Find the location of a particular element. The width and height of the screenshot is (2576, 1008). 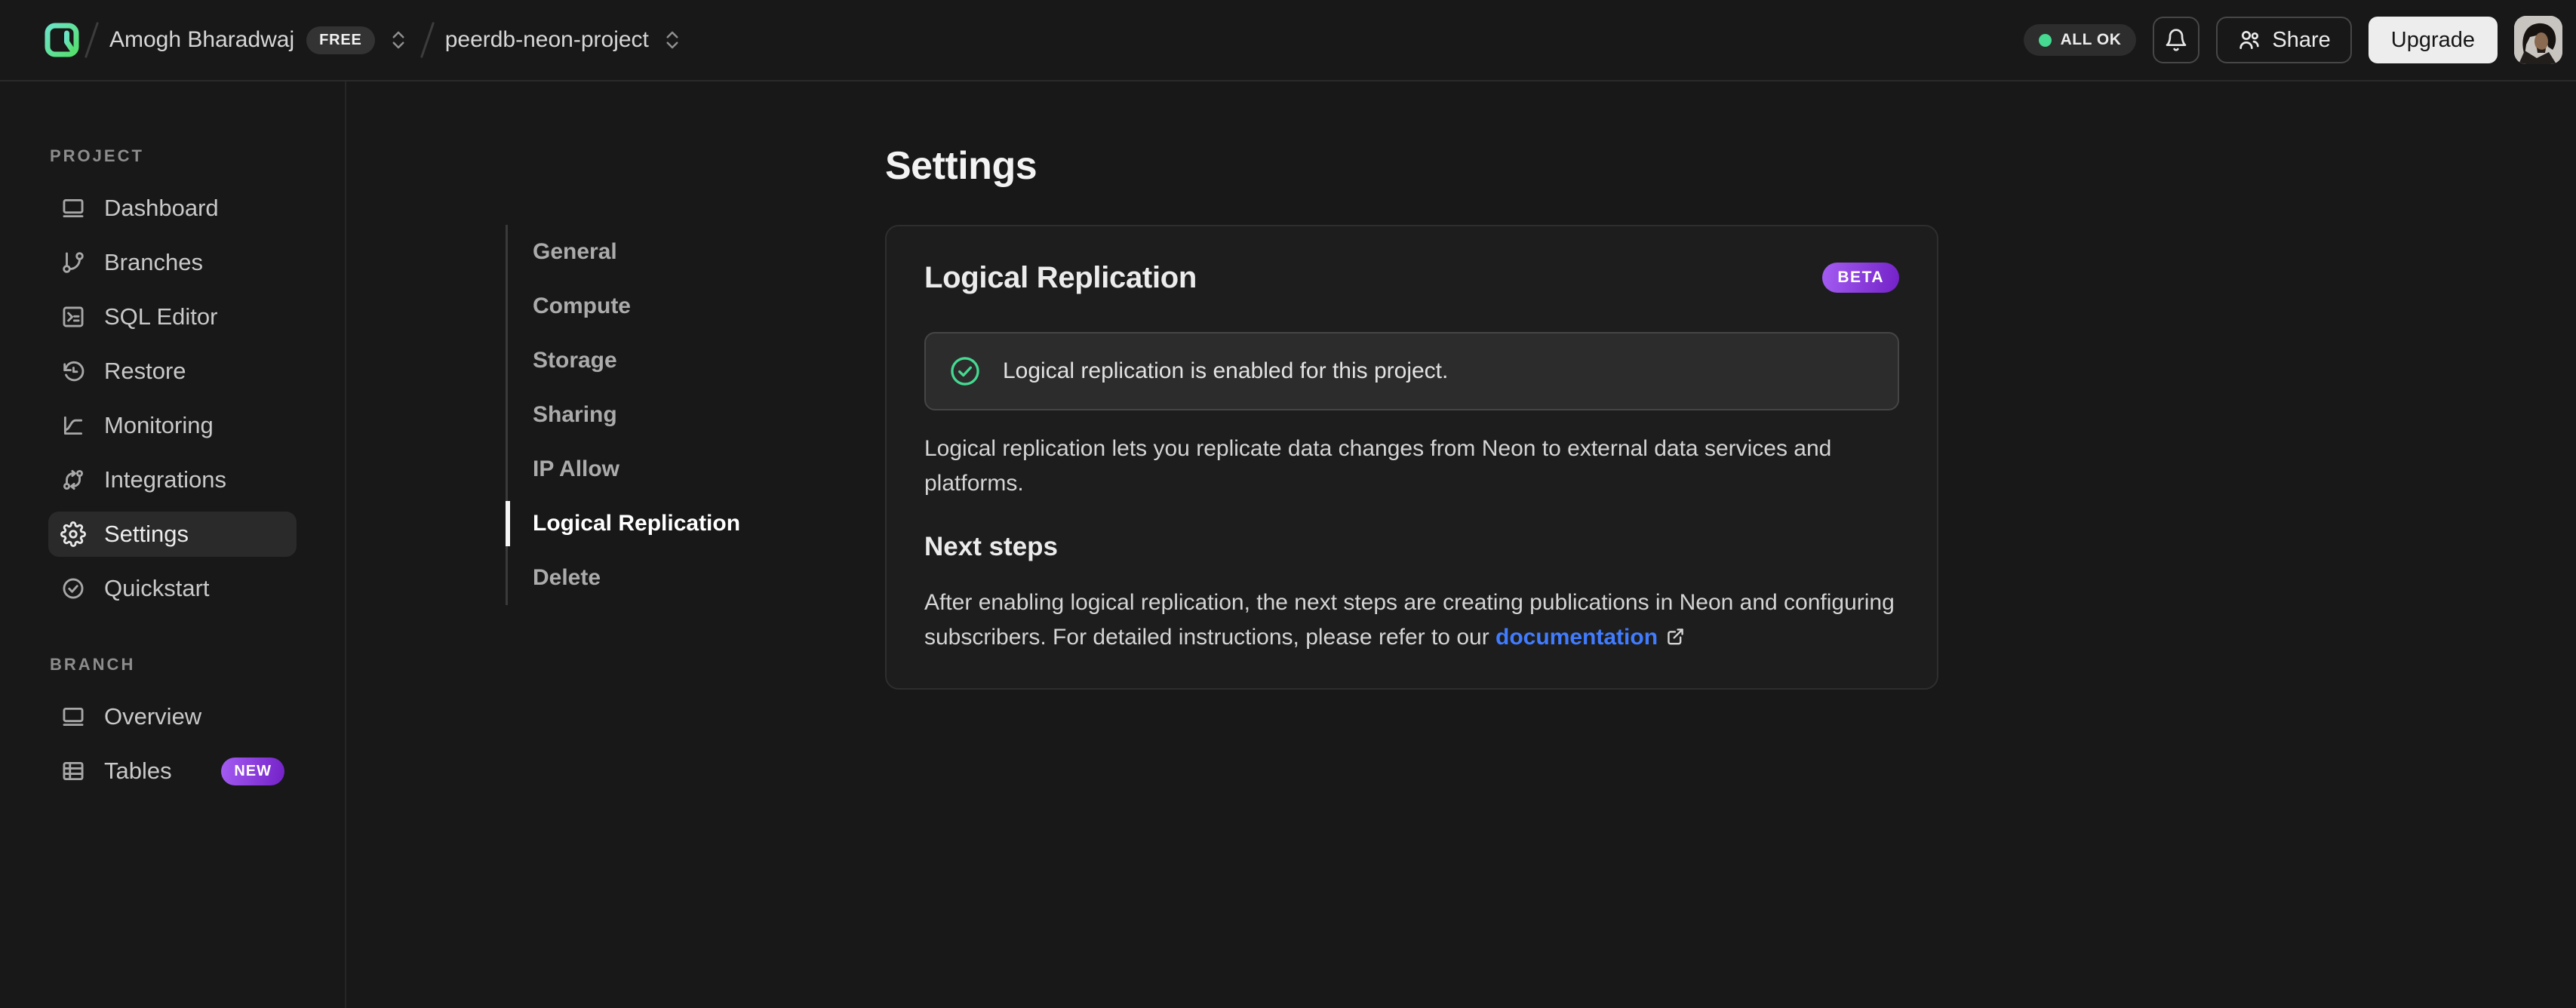

sidebar-item-restore: Restore is located at coordinates (172, 371).